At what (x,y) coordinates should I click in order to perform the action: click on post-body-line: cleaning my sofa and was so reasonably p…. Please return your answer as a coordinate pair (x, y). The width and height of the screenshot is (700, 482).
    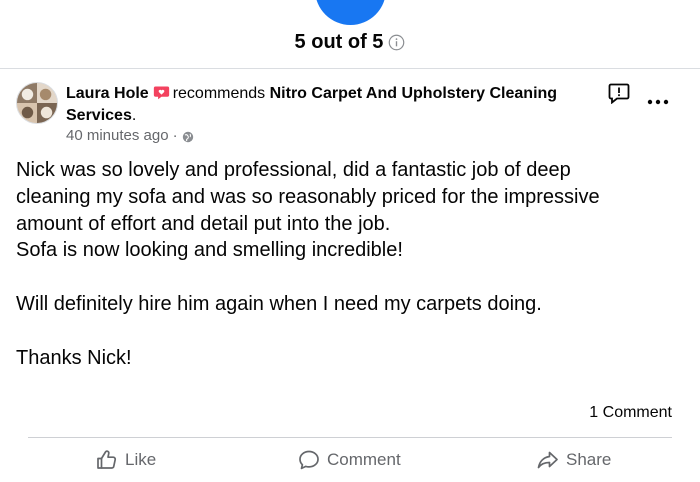
    Looking at the image, I should click on (308, 196).